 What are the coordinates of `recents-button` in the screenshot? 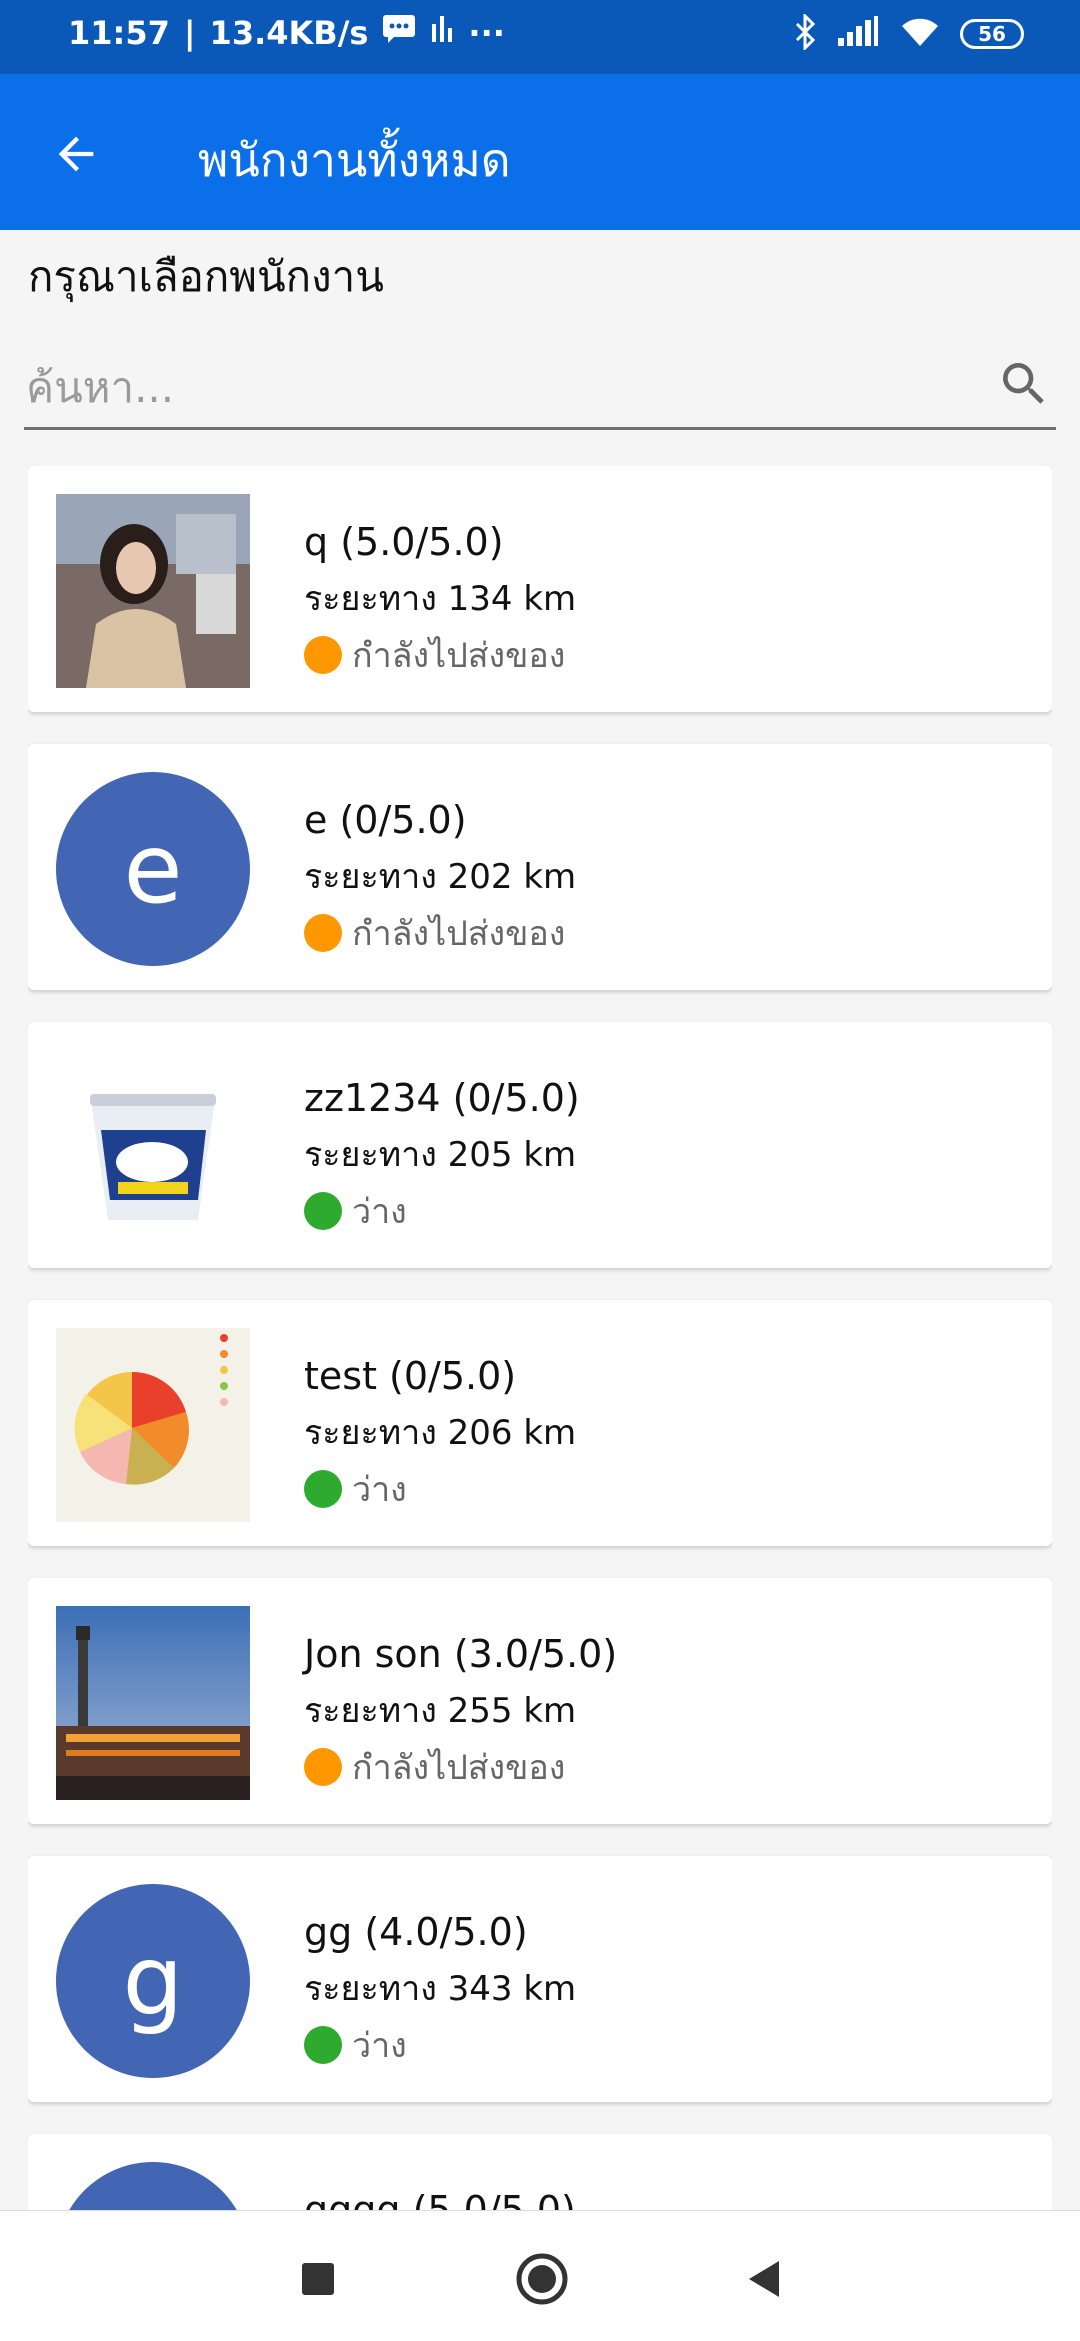 It's located at (318, 2279).